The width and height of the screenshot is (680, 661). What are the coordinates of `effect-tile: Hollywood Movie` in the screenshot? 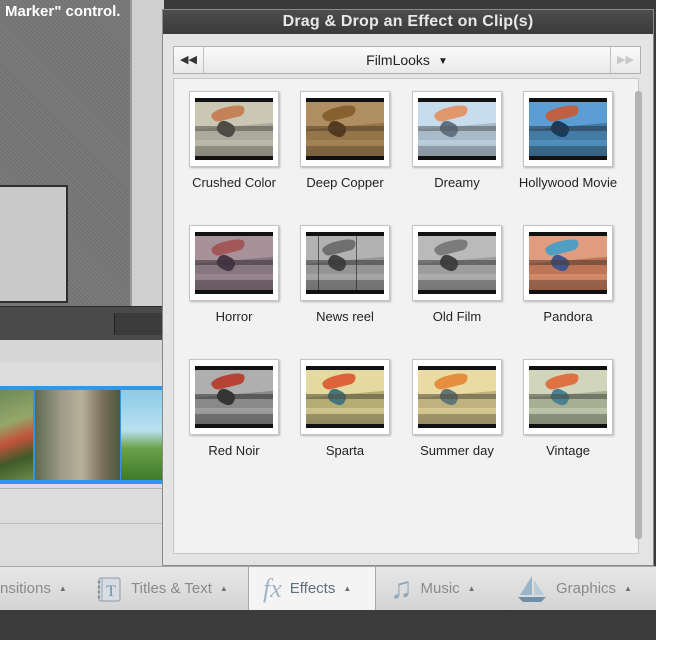 It's located at (568, 140).